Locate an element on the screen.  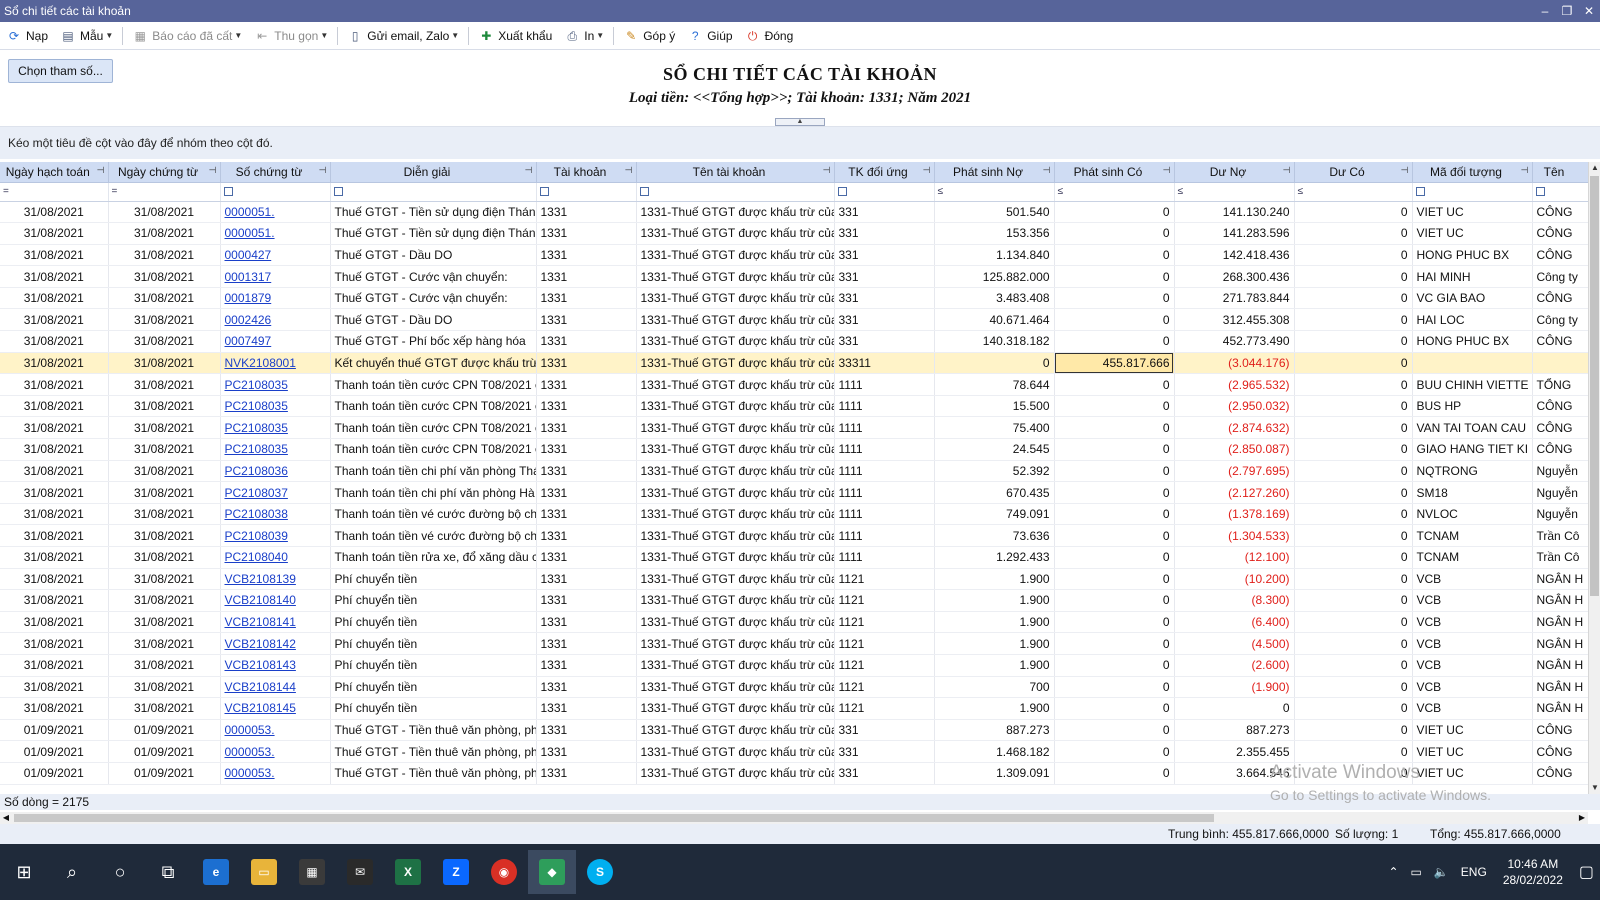
voucher-link: 0007497 is located at coordinates (275, 341).